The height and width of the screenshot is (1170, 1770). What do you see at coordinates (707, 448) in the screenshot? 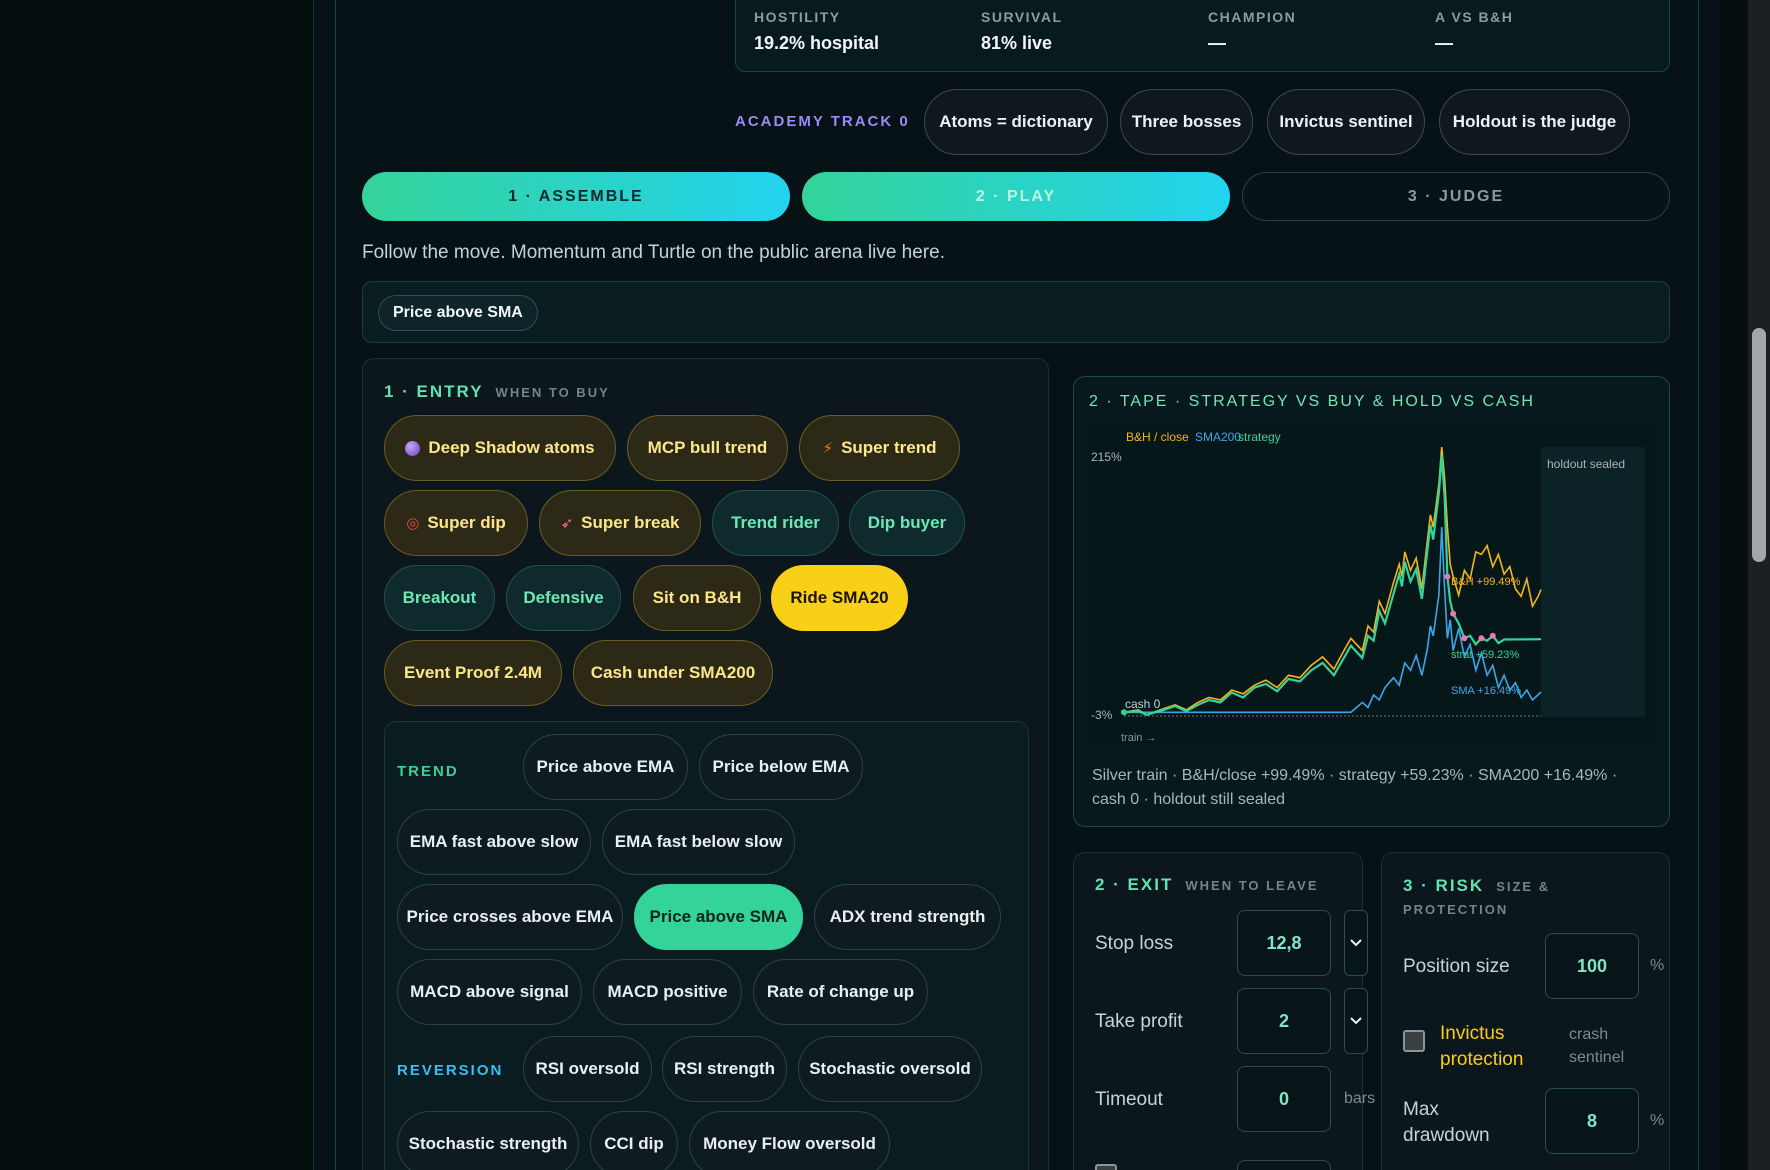
I see `preset-mcp-bull: MCP bull trend` at bounding box center [707, 448].